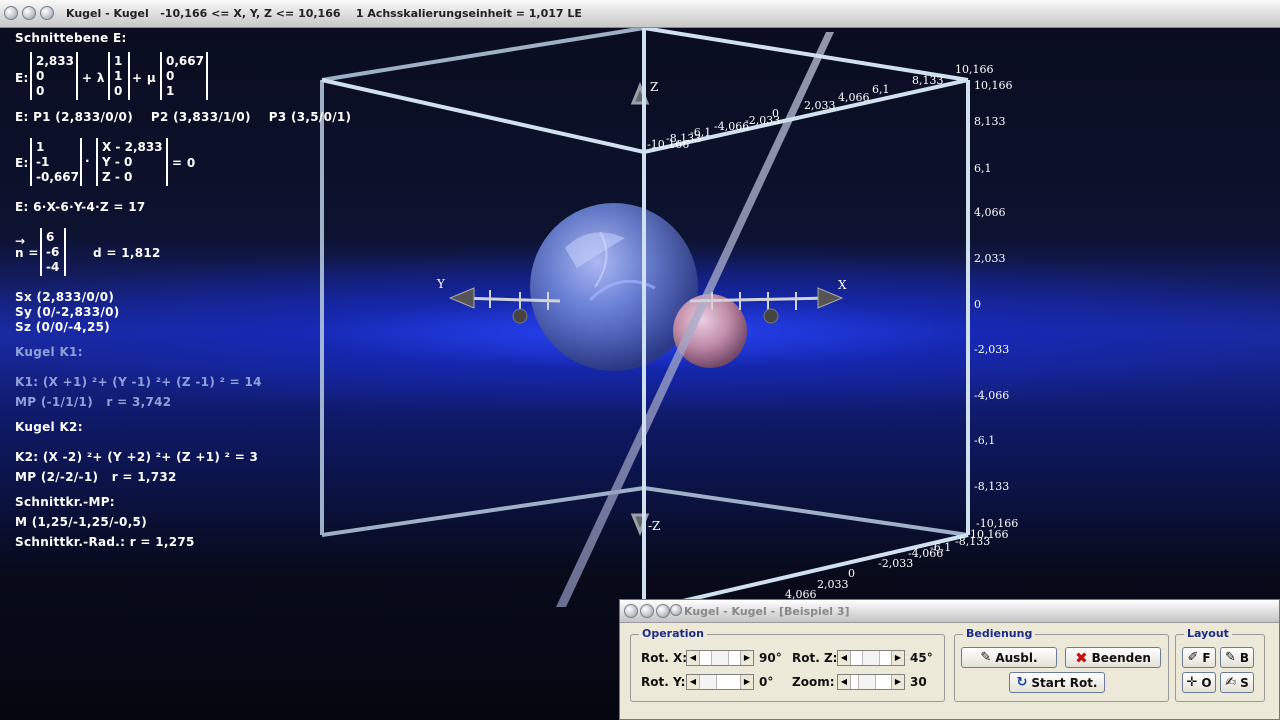 The image size is (1280, 720). What do you see at coordinates (991, 349) in the screenshot?
I see `right-axis-tick-label: -2,033` at bounding box center [991, 349].